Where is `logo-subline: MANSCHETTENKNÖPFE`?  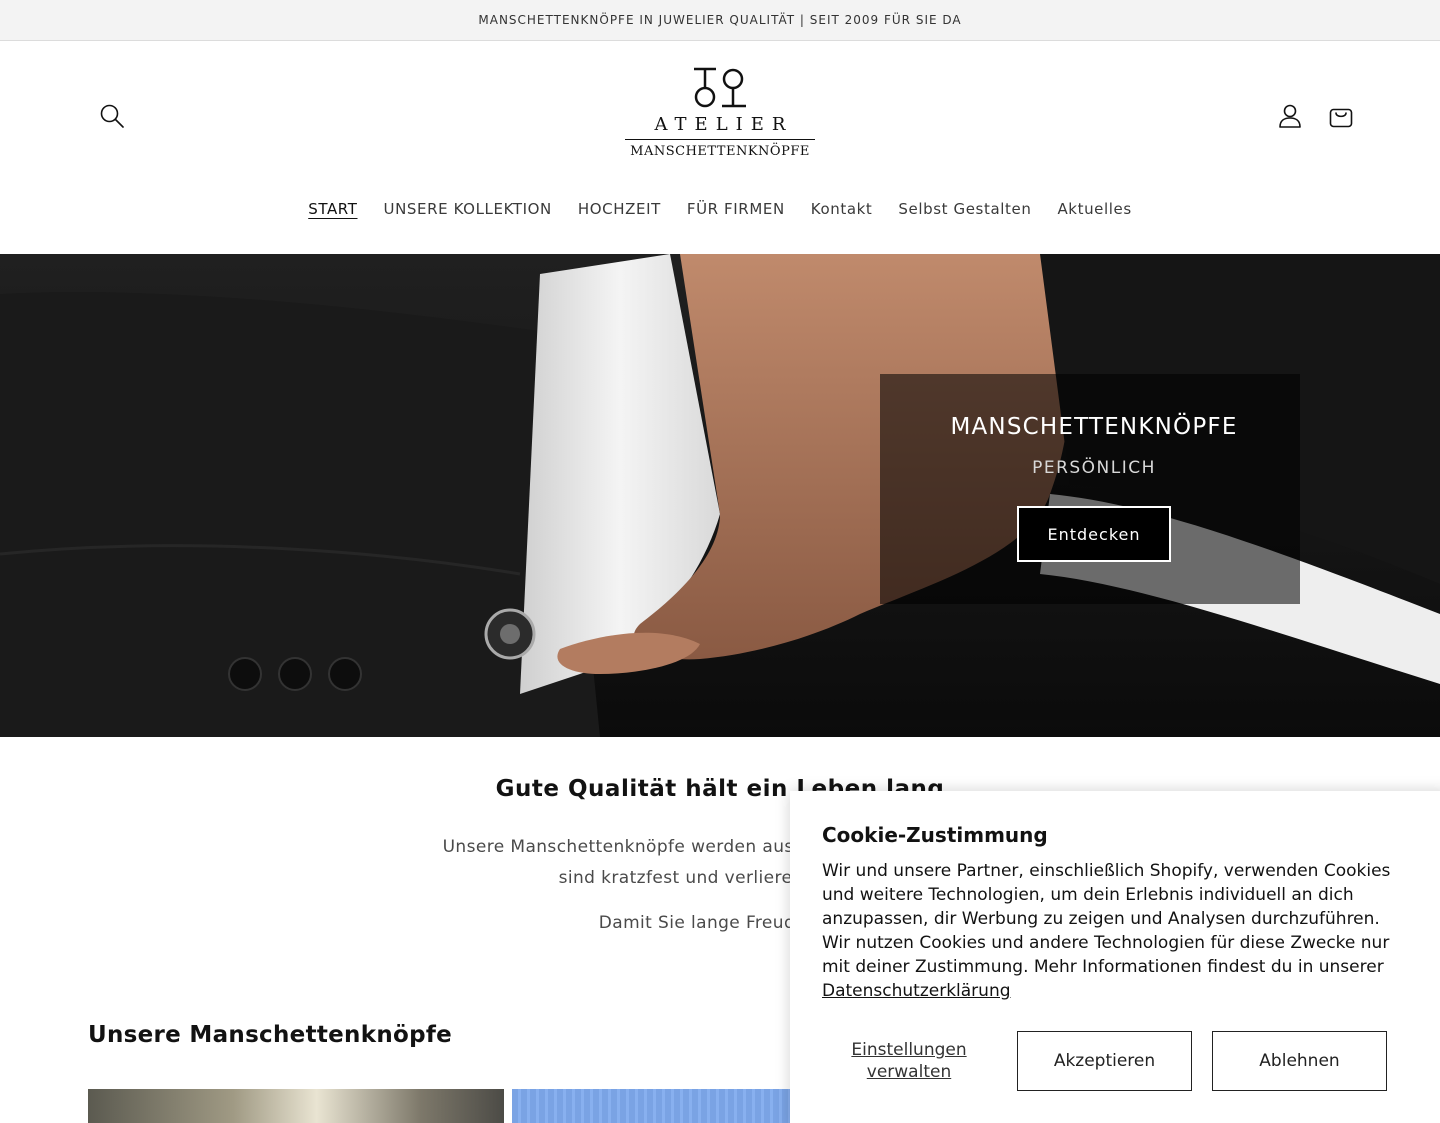 logo-subline: MANSCHETTENKNÖPFE is located at coordinates (720, 151).